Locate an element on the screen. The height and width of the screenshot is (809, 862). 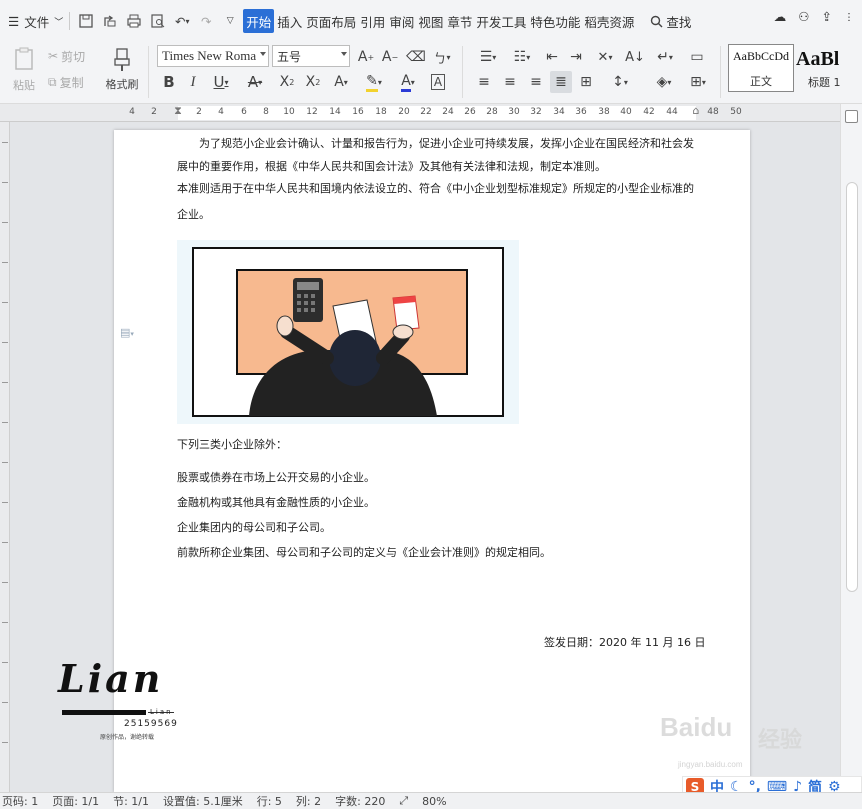
align-right-button: ≡ is located at coordinates (536, 82).